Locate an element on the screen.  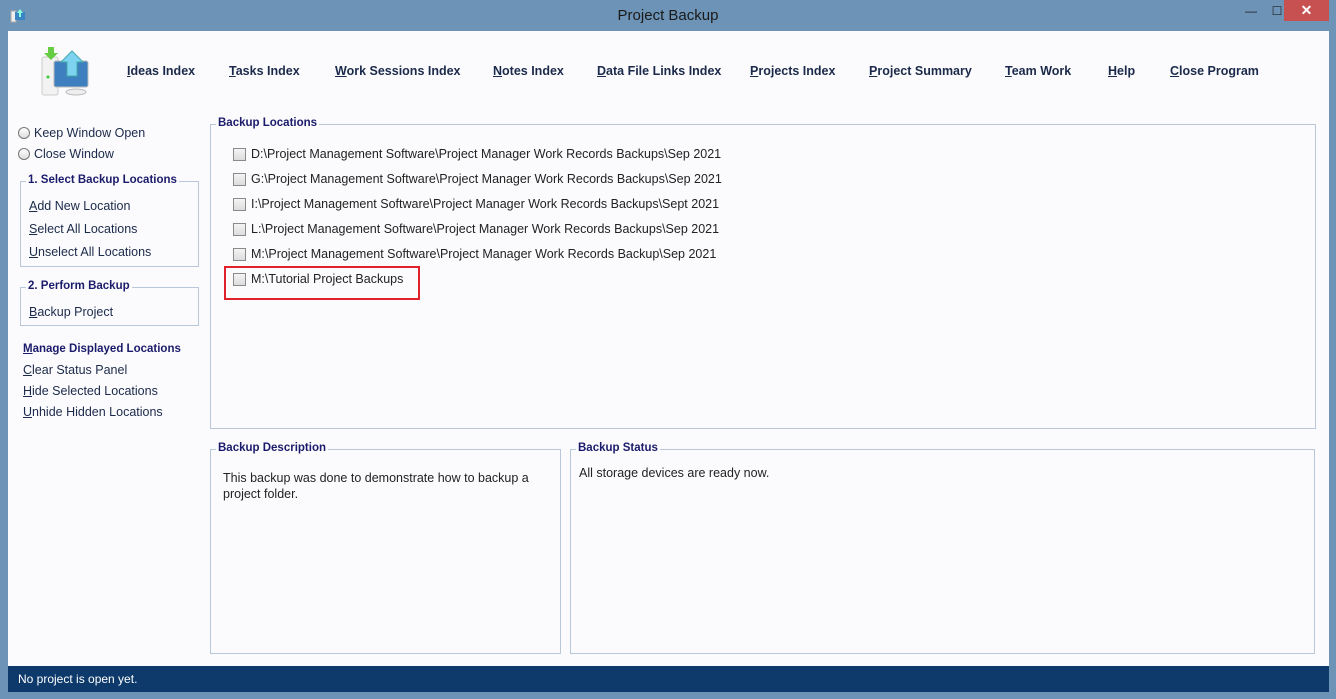
manage-locations-heading: Manage Displayed Locations is located at coordinates (102, 349).